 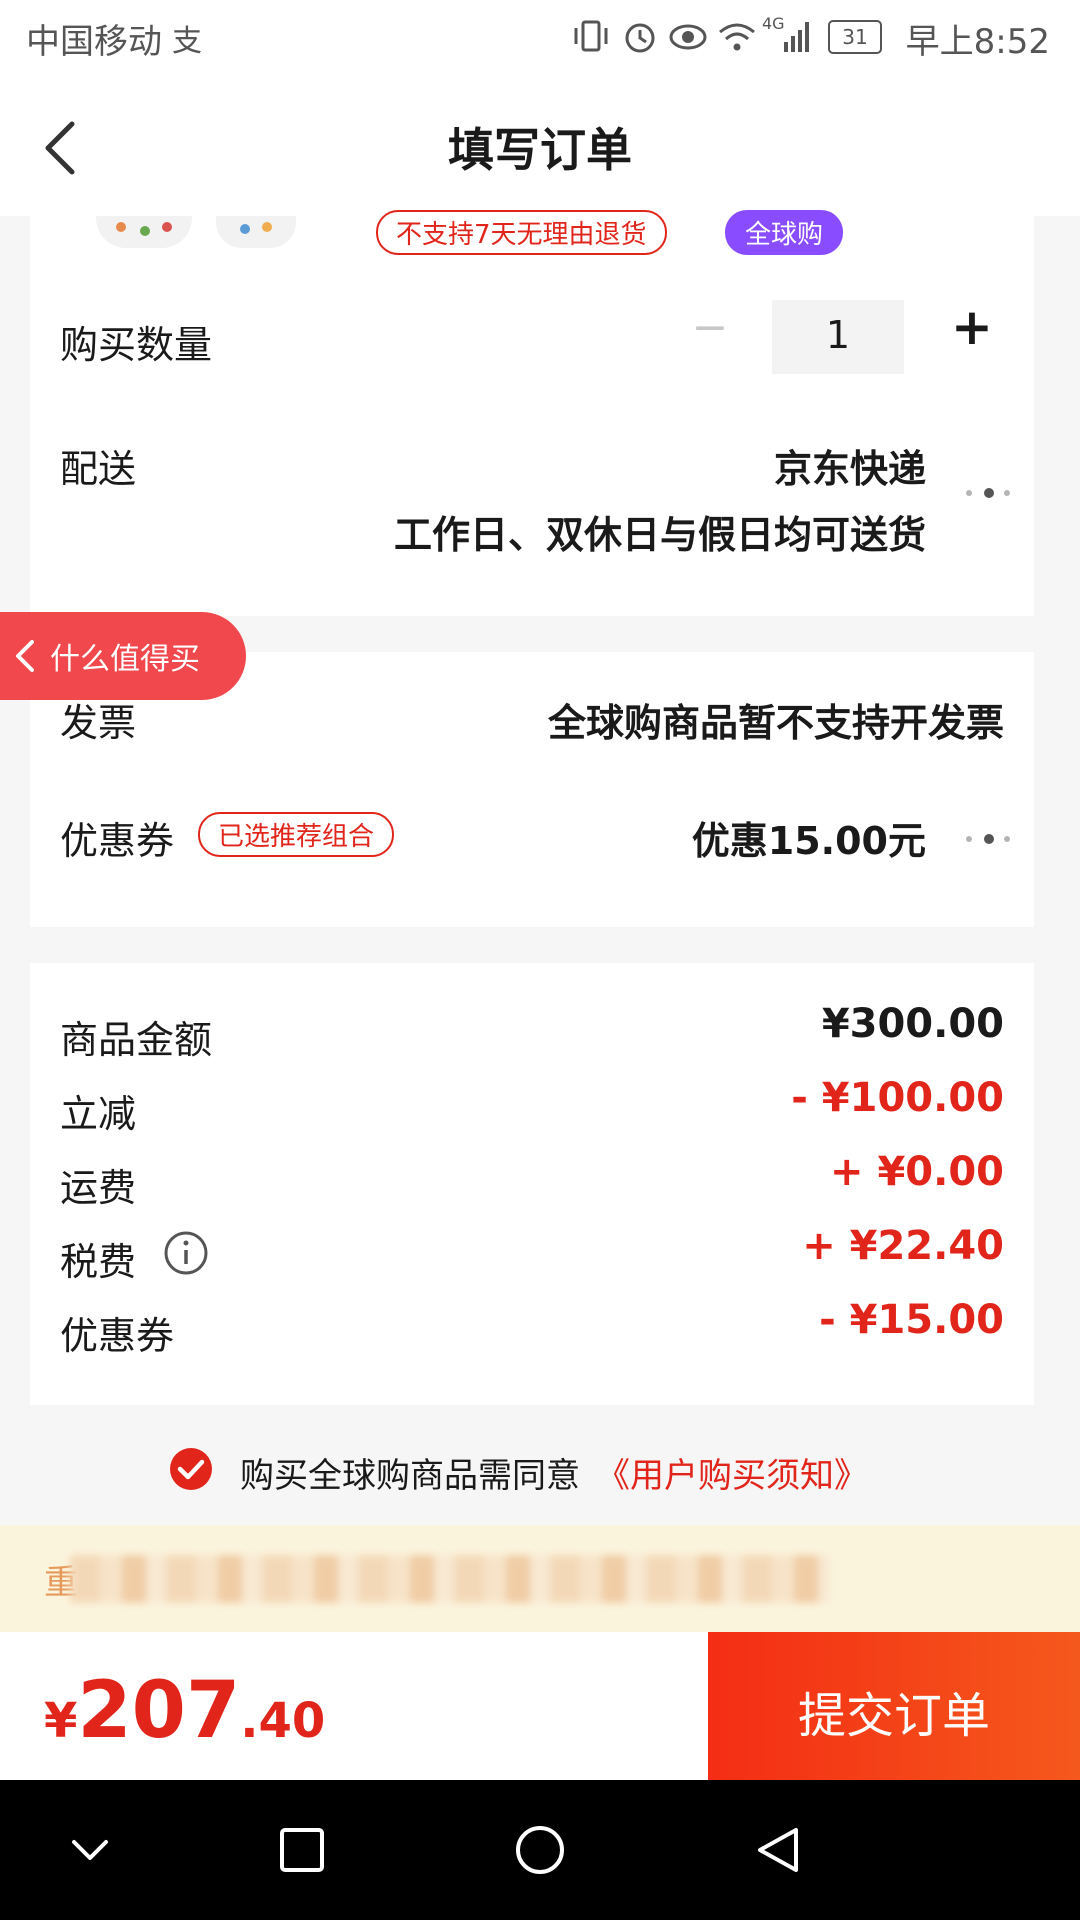 I want to click on coupon-value: 优惠15.00元, so click(x=808, y=841).